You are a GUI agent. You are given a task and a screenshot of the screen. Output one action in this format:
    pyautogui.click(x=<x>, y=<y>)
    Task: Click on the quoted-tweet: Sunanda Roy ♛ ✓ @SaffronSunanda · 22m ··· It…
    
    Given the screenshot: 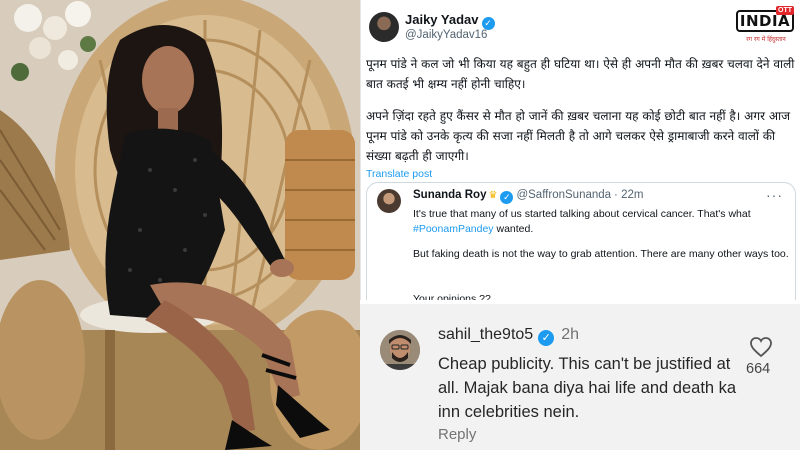 What is the action you would take?
    pyautogui.click(x=581, y=241)
    